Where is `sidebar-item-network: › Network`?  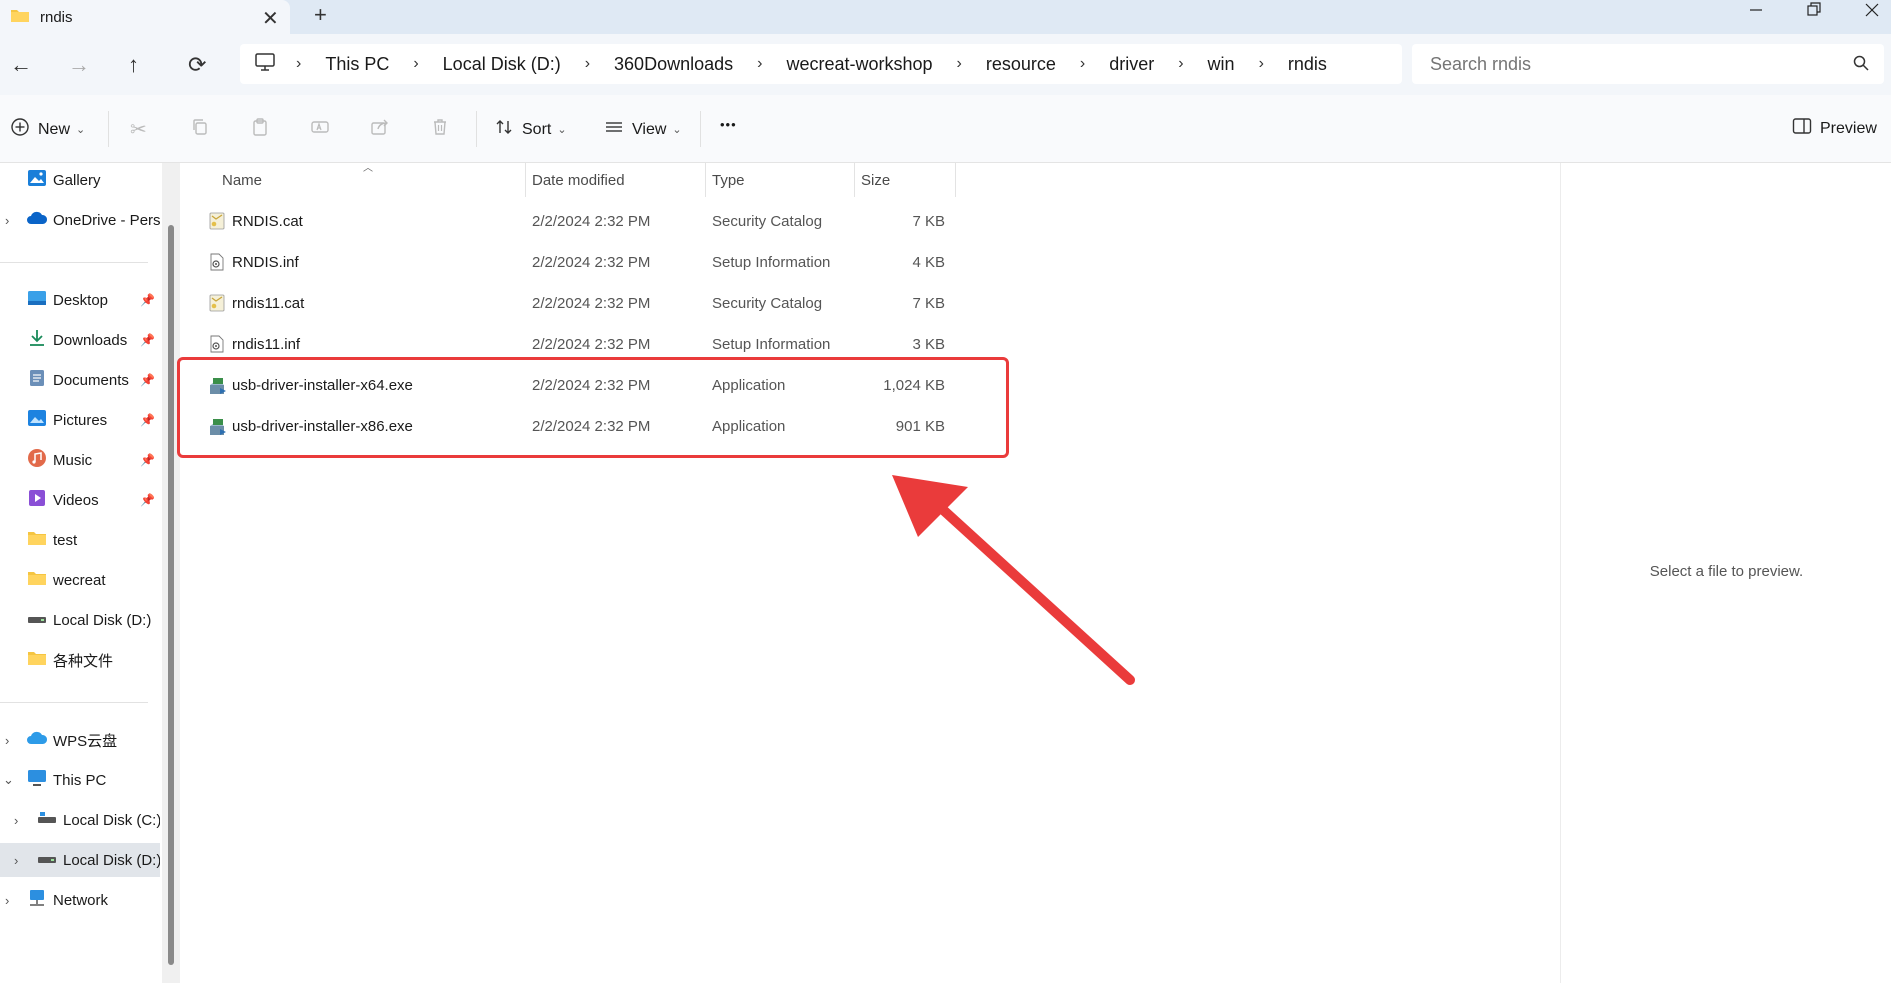 sidebar-item-network: › Network is located at coordinates (80, 900).